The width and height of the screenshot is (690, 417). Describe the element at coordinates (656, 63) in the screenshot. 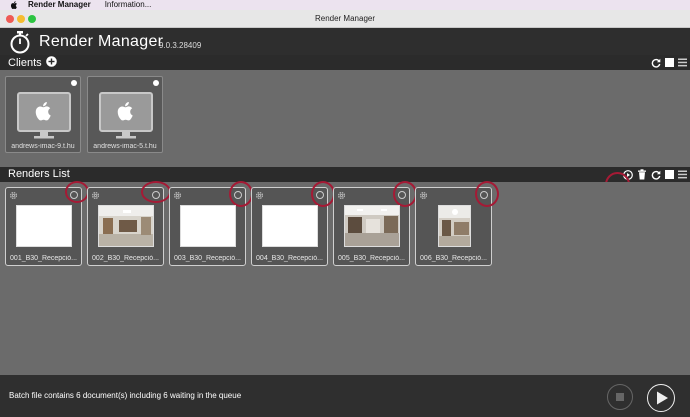

I see `refresh-clients-icon` at that location.